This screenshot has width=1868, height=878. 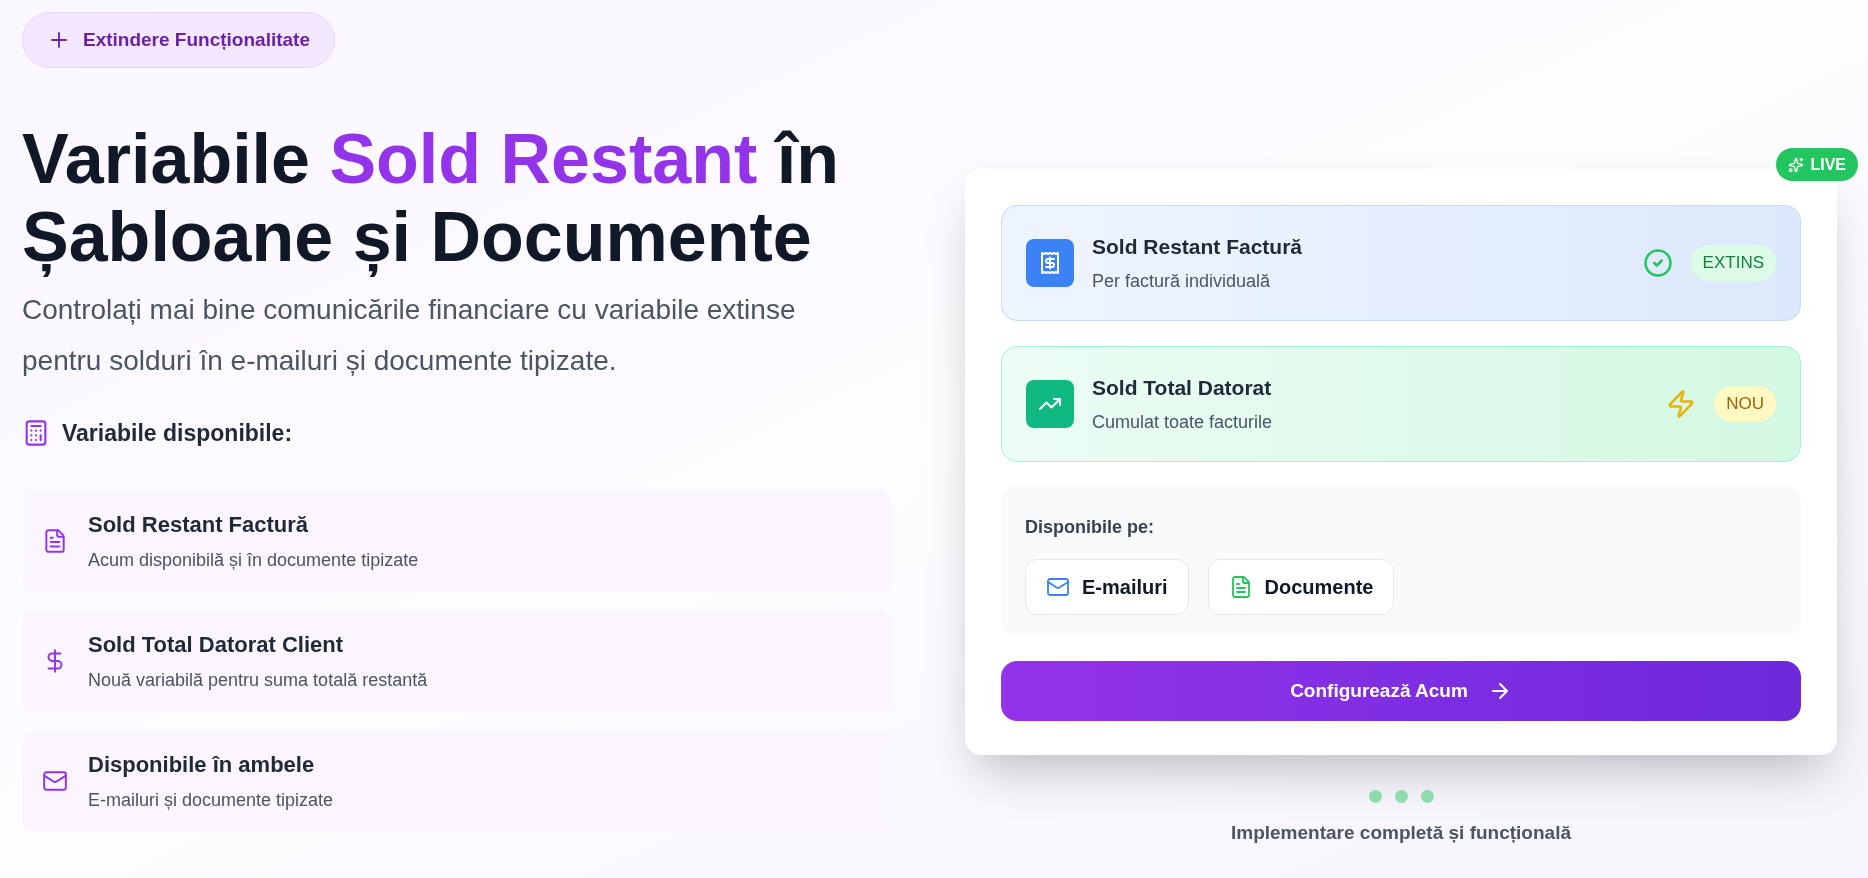 I want to click on status-tag: NOU, so click(x=1745, y=404).